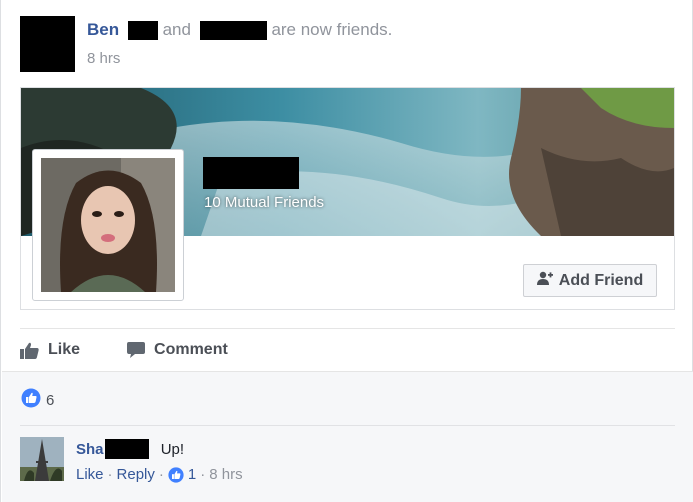 Image resolution: width=693 pixels, height=502 pixels. I want to click on profile-picture, so click(108, 225).